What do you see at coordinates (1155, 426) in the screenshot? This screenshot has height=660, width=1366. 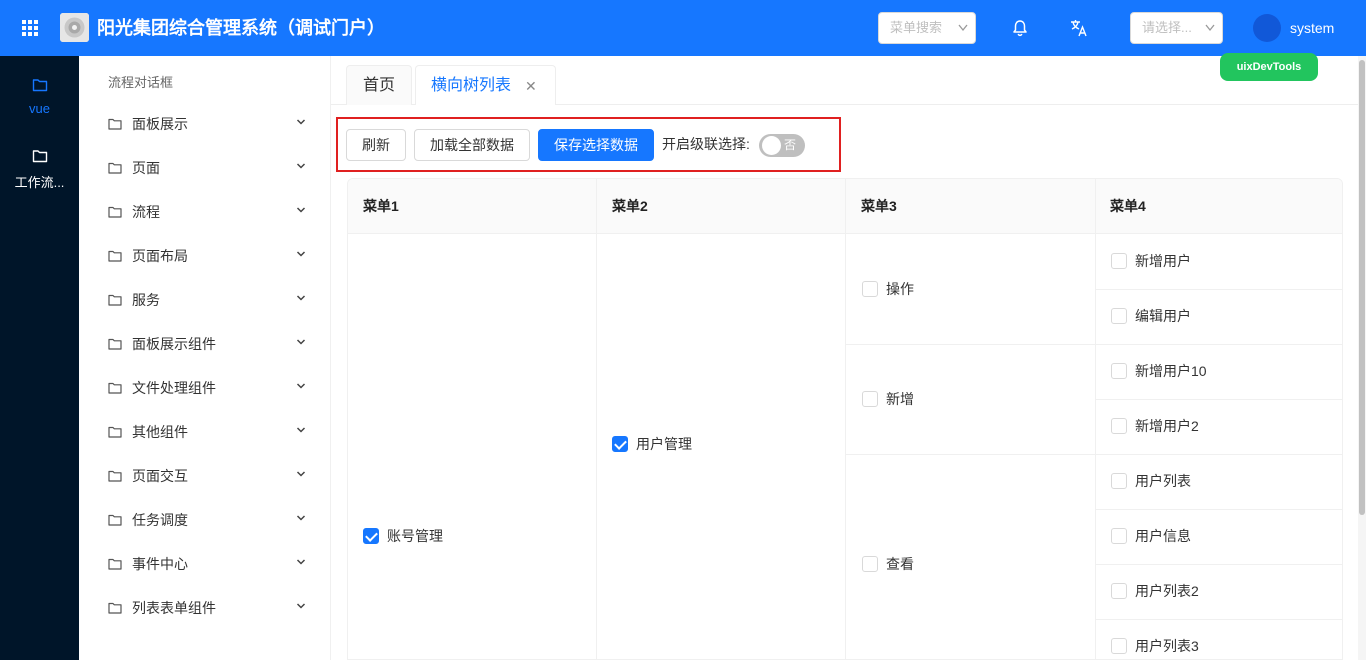 I see `tree-checkbox-item: 新增用户2` at bounding box center [1155, 426].